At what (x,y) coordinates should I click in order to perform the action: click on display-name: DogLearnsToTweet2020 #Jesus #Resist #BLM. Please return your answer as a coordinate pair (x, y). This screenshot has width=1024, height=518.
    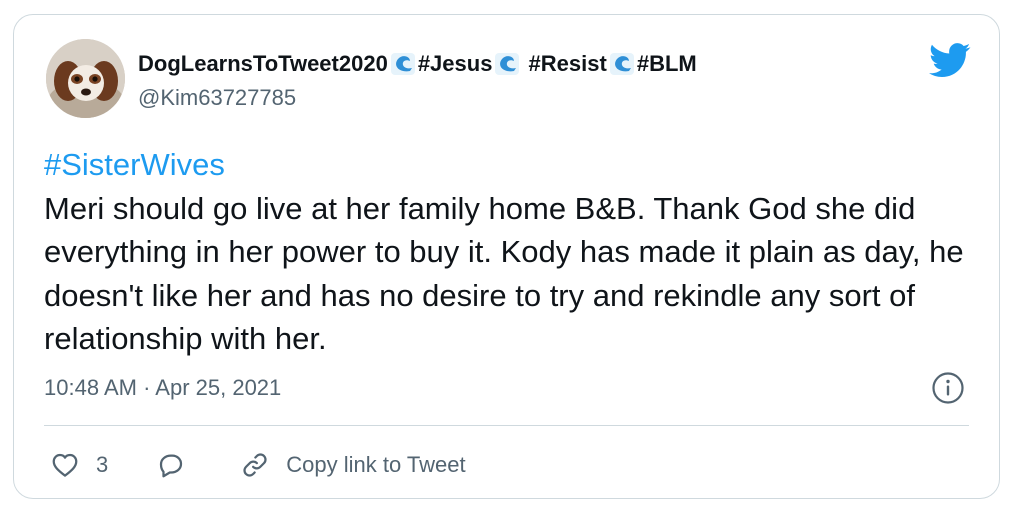
    Looking at the image, I should click on (417, 64).